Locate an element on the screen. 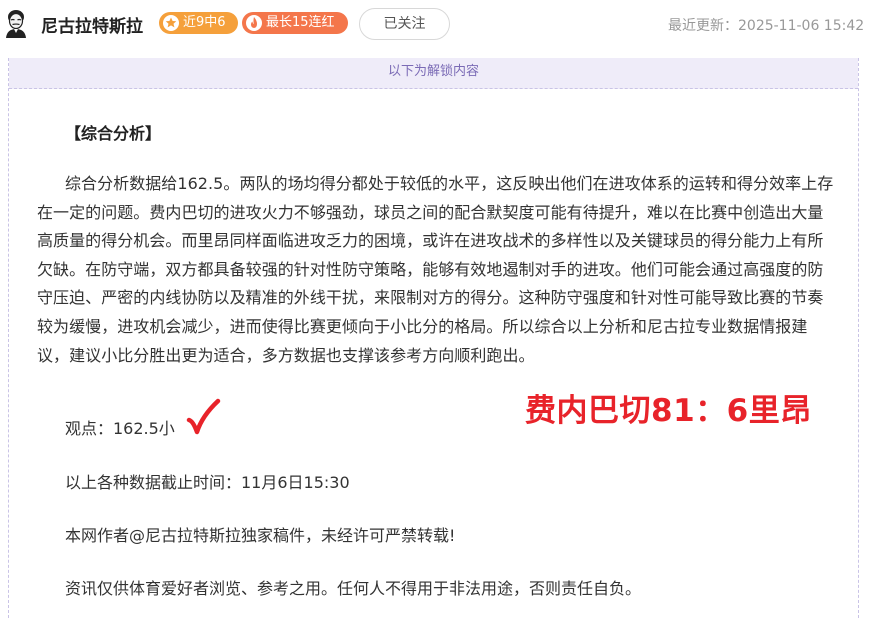 The height and width of the screenshot is (618, 875). recent-record-text: 近9中6 is located at coordinates (204, 22).